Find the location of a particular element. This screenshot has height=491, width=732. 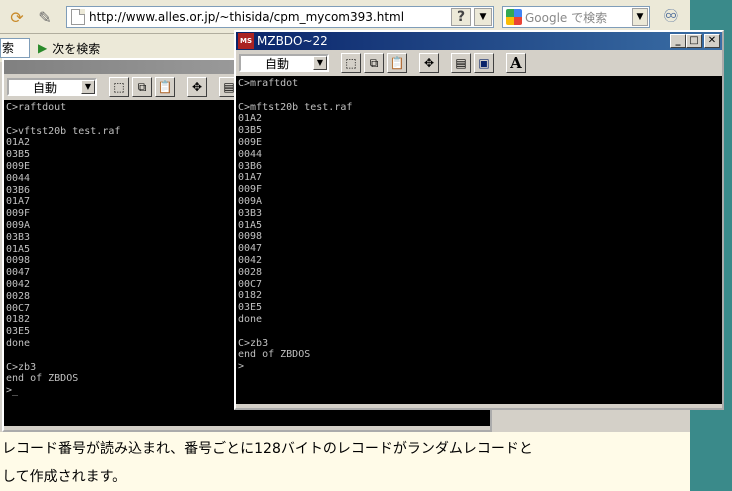

console-front-titlebar: MS MZBDO~22 _ □ ✕ is located at coordinates (479, 41).